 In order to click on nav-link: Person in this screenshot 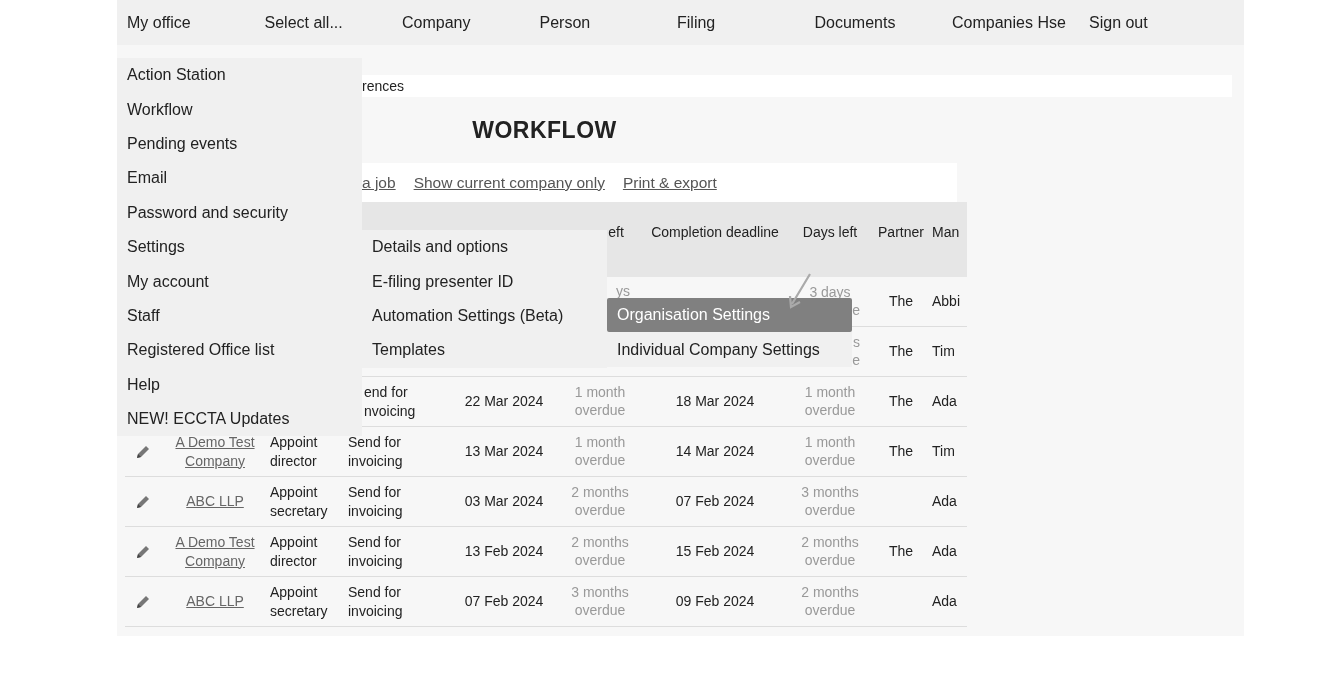, I will do `click(598, 22)`.